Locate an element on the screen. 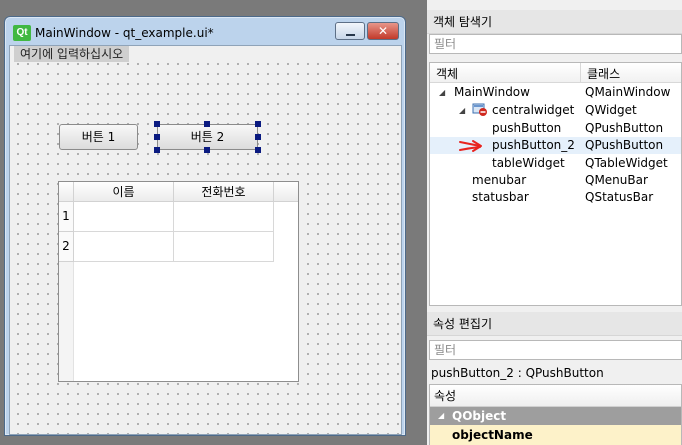 The height and width of the screenshot is (445, 682). tree-row-centralwidget: ◢ centralwidget QWidget is located at coordinates (555, 110).